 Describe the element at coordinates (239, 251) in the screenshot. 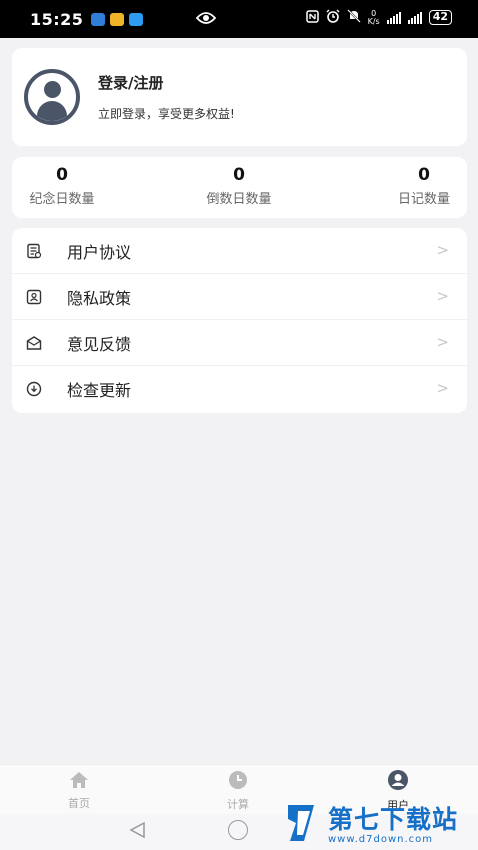

I see `menu-item-user-agreement: 用户协议 >` at that location.